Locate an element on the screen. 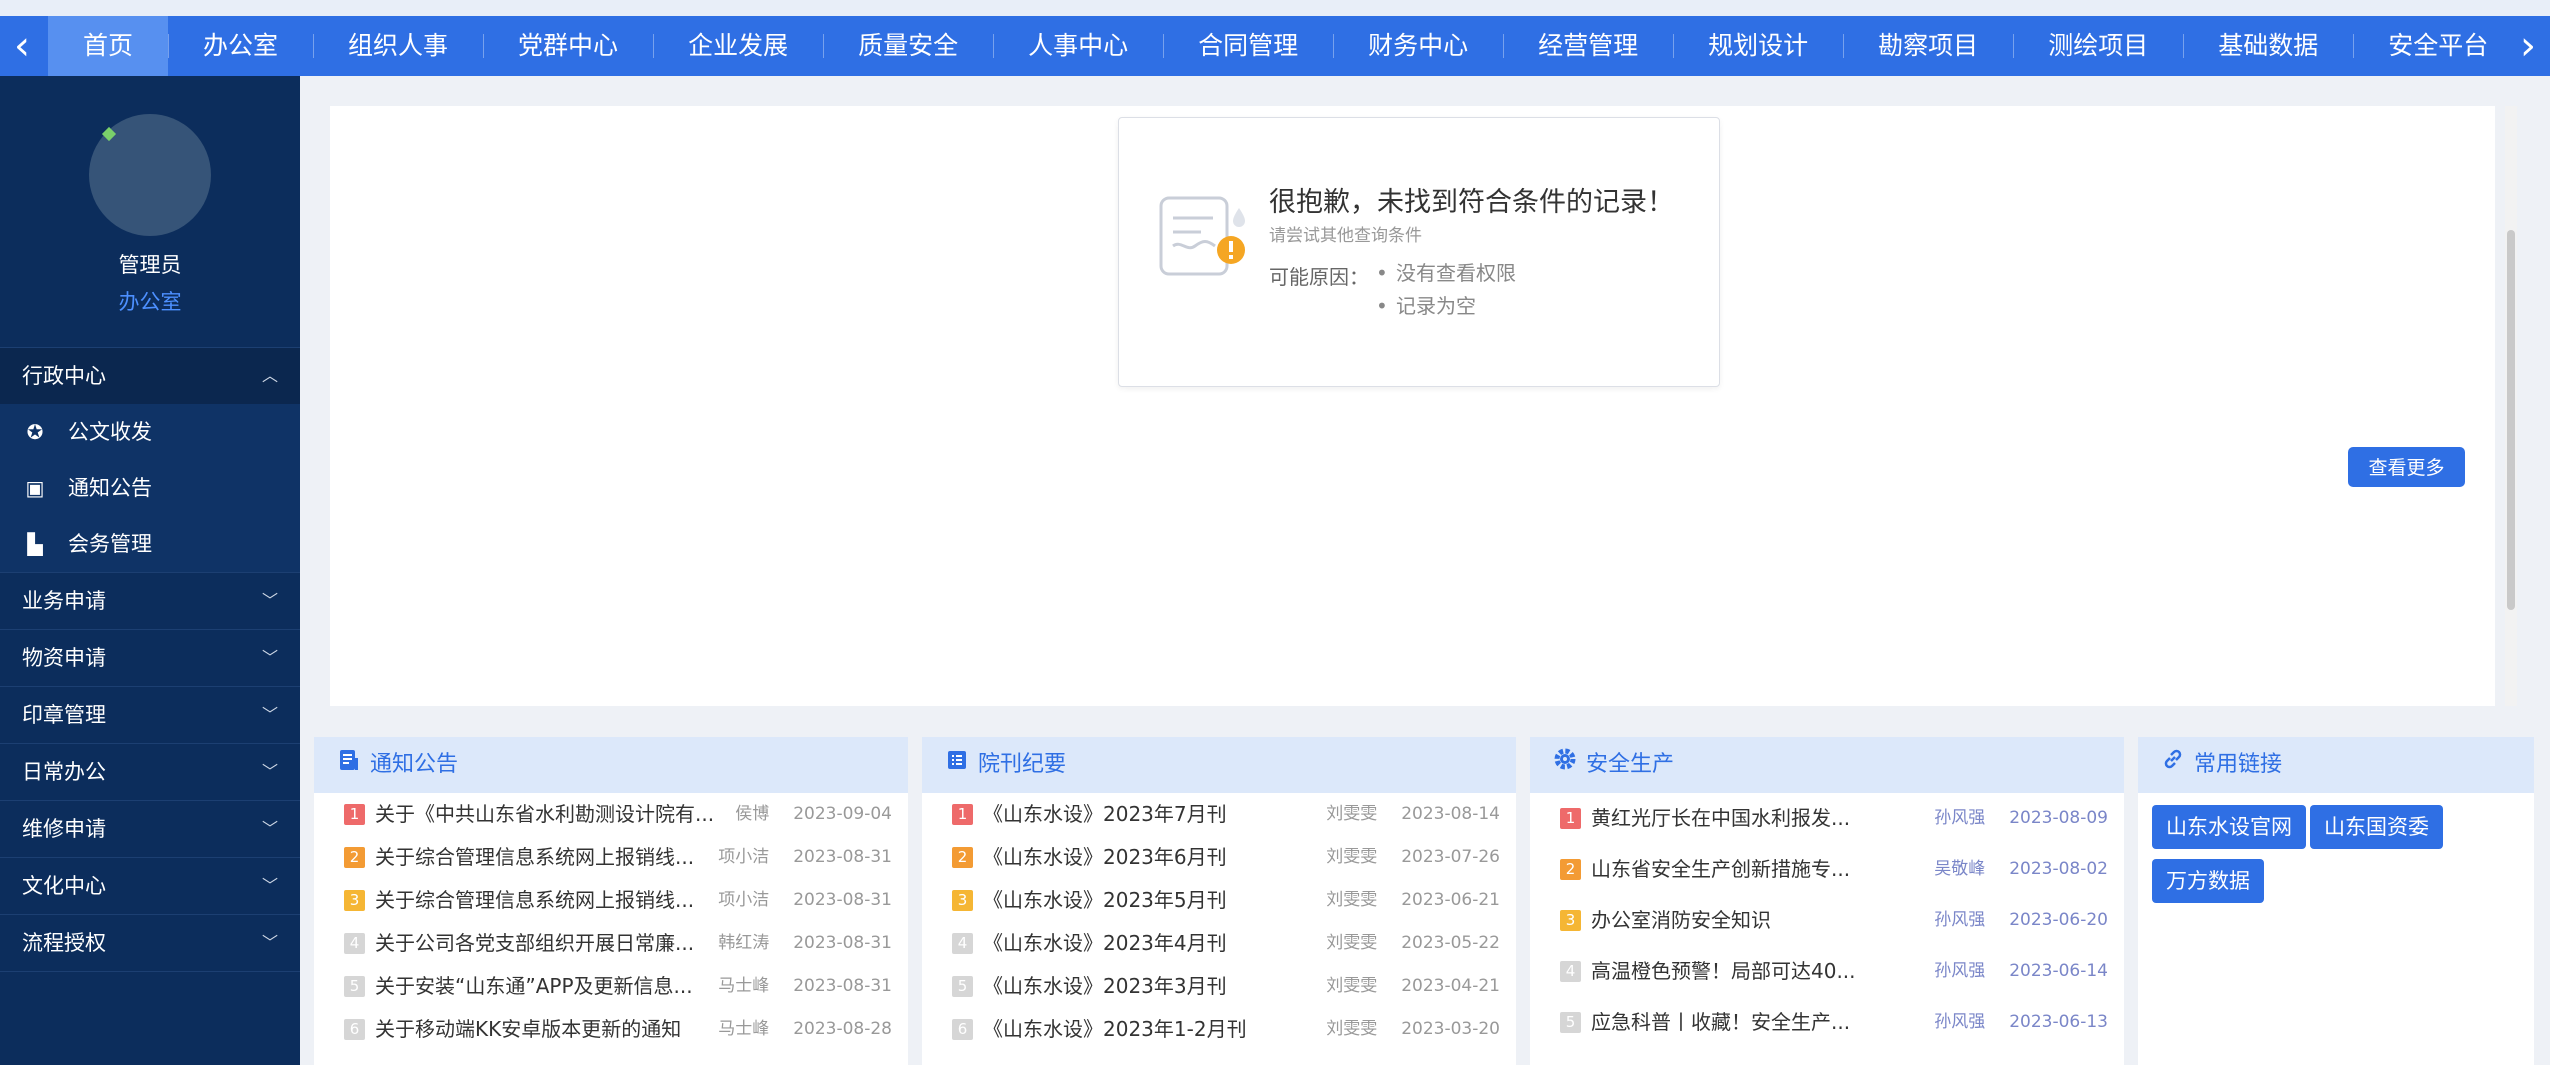  sidebar-group-workflow: 流程授权 ﹀ is located at coordinates (150, 942).